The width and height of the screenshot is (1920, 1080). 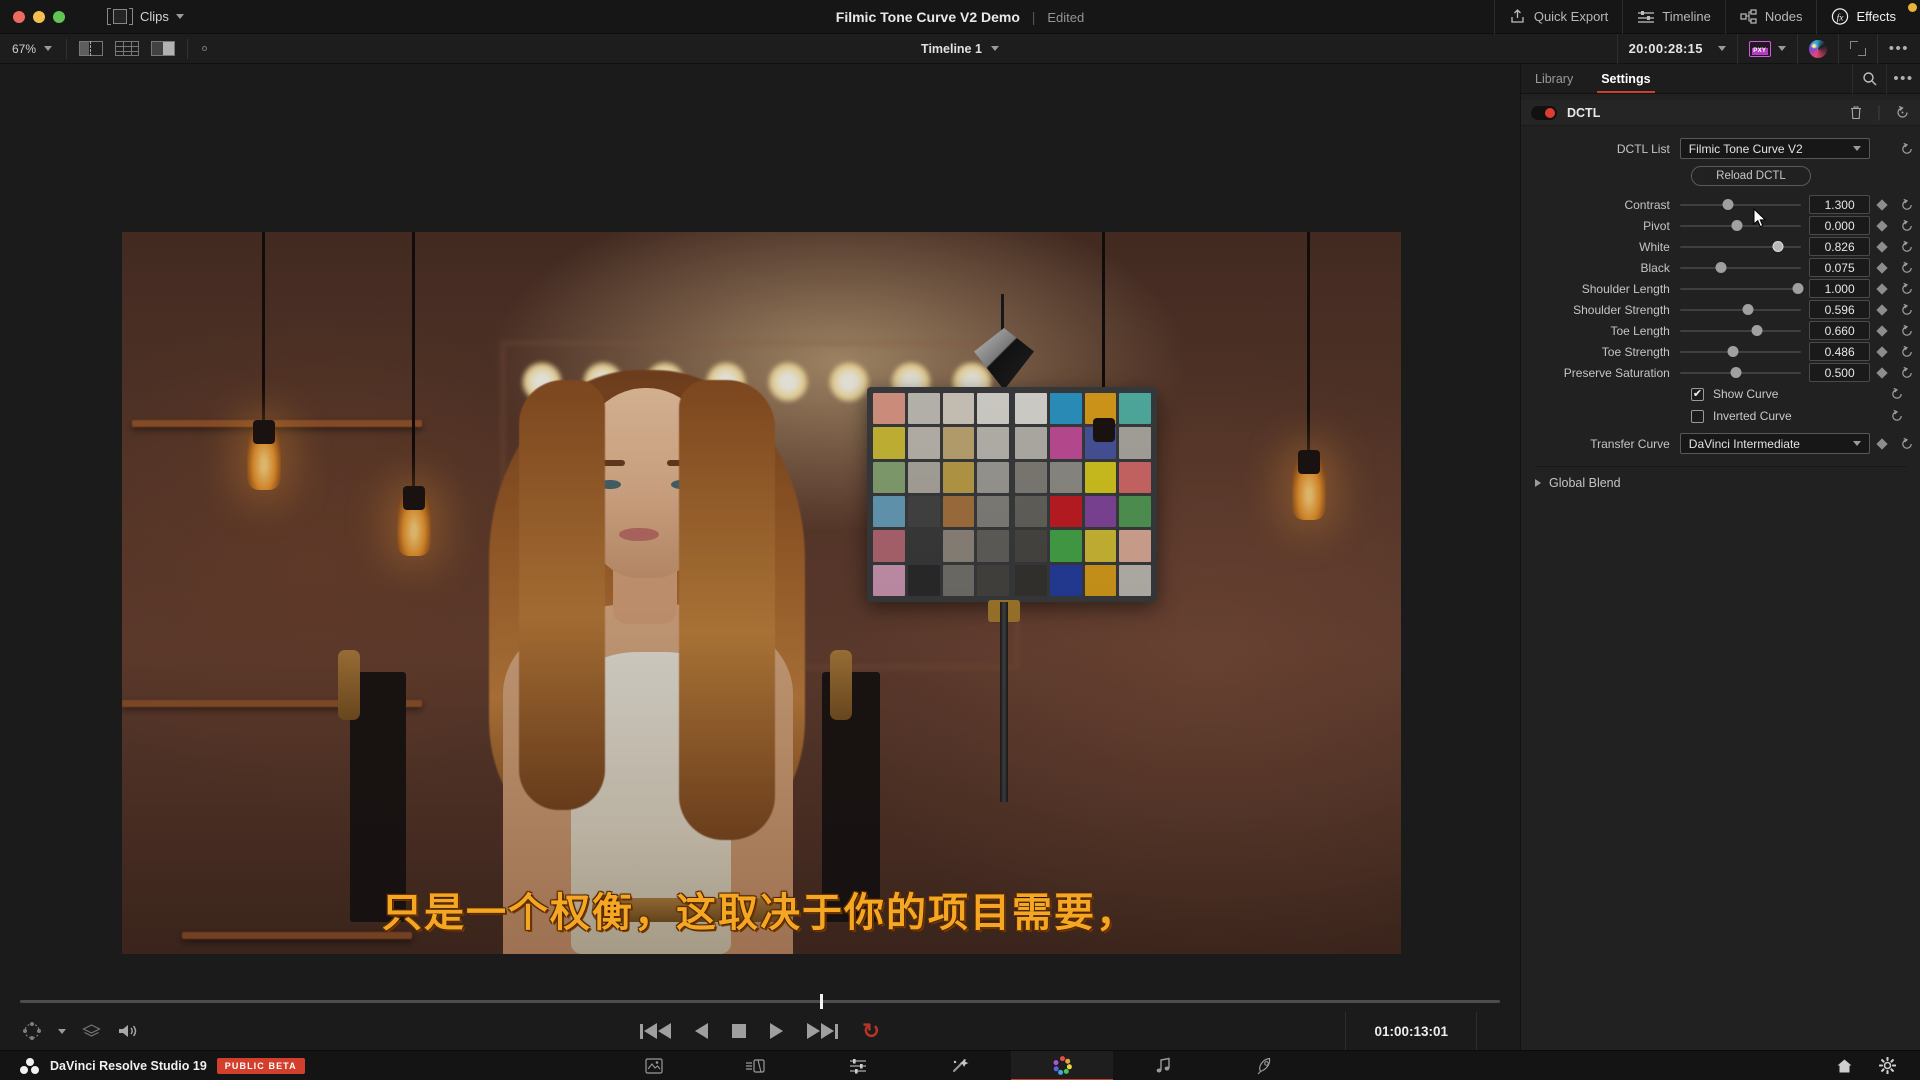 I want to click on trash-icon, so click(x=1856, y=112).